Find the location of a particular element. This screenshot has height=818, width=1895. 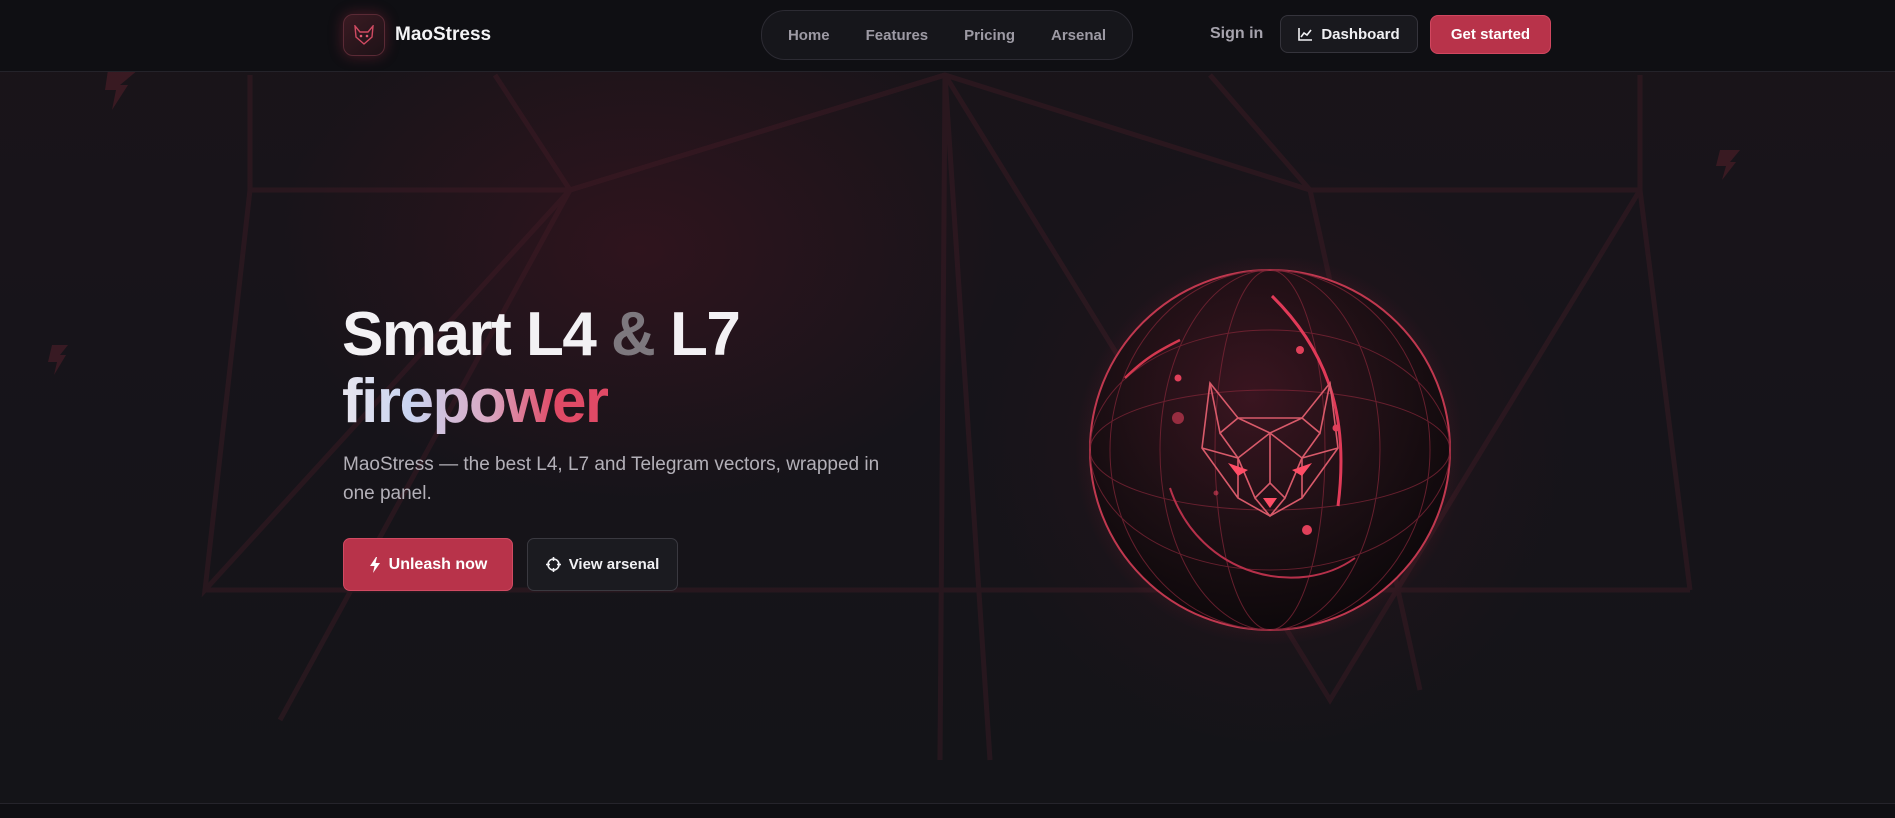

dashboard-label: Dashboard is located at coordinates (1360, 34).